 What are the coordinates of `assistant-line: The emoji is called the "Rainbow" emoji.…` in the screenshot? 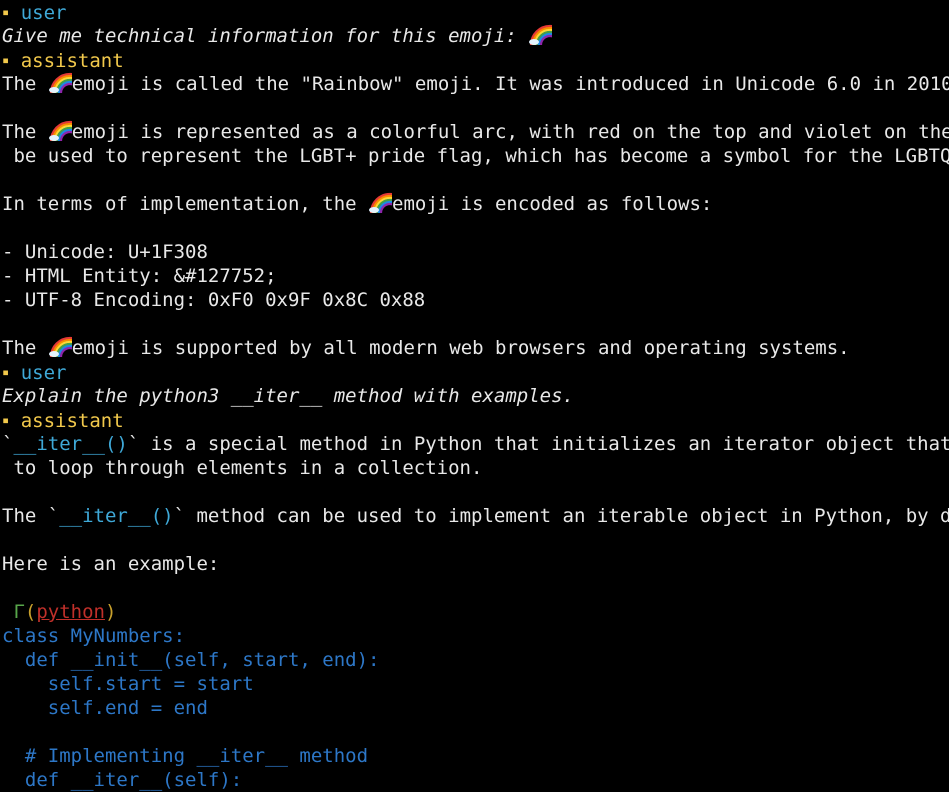 It's located at (475, 84).